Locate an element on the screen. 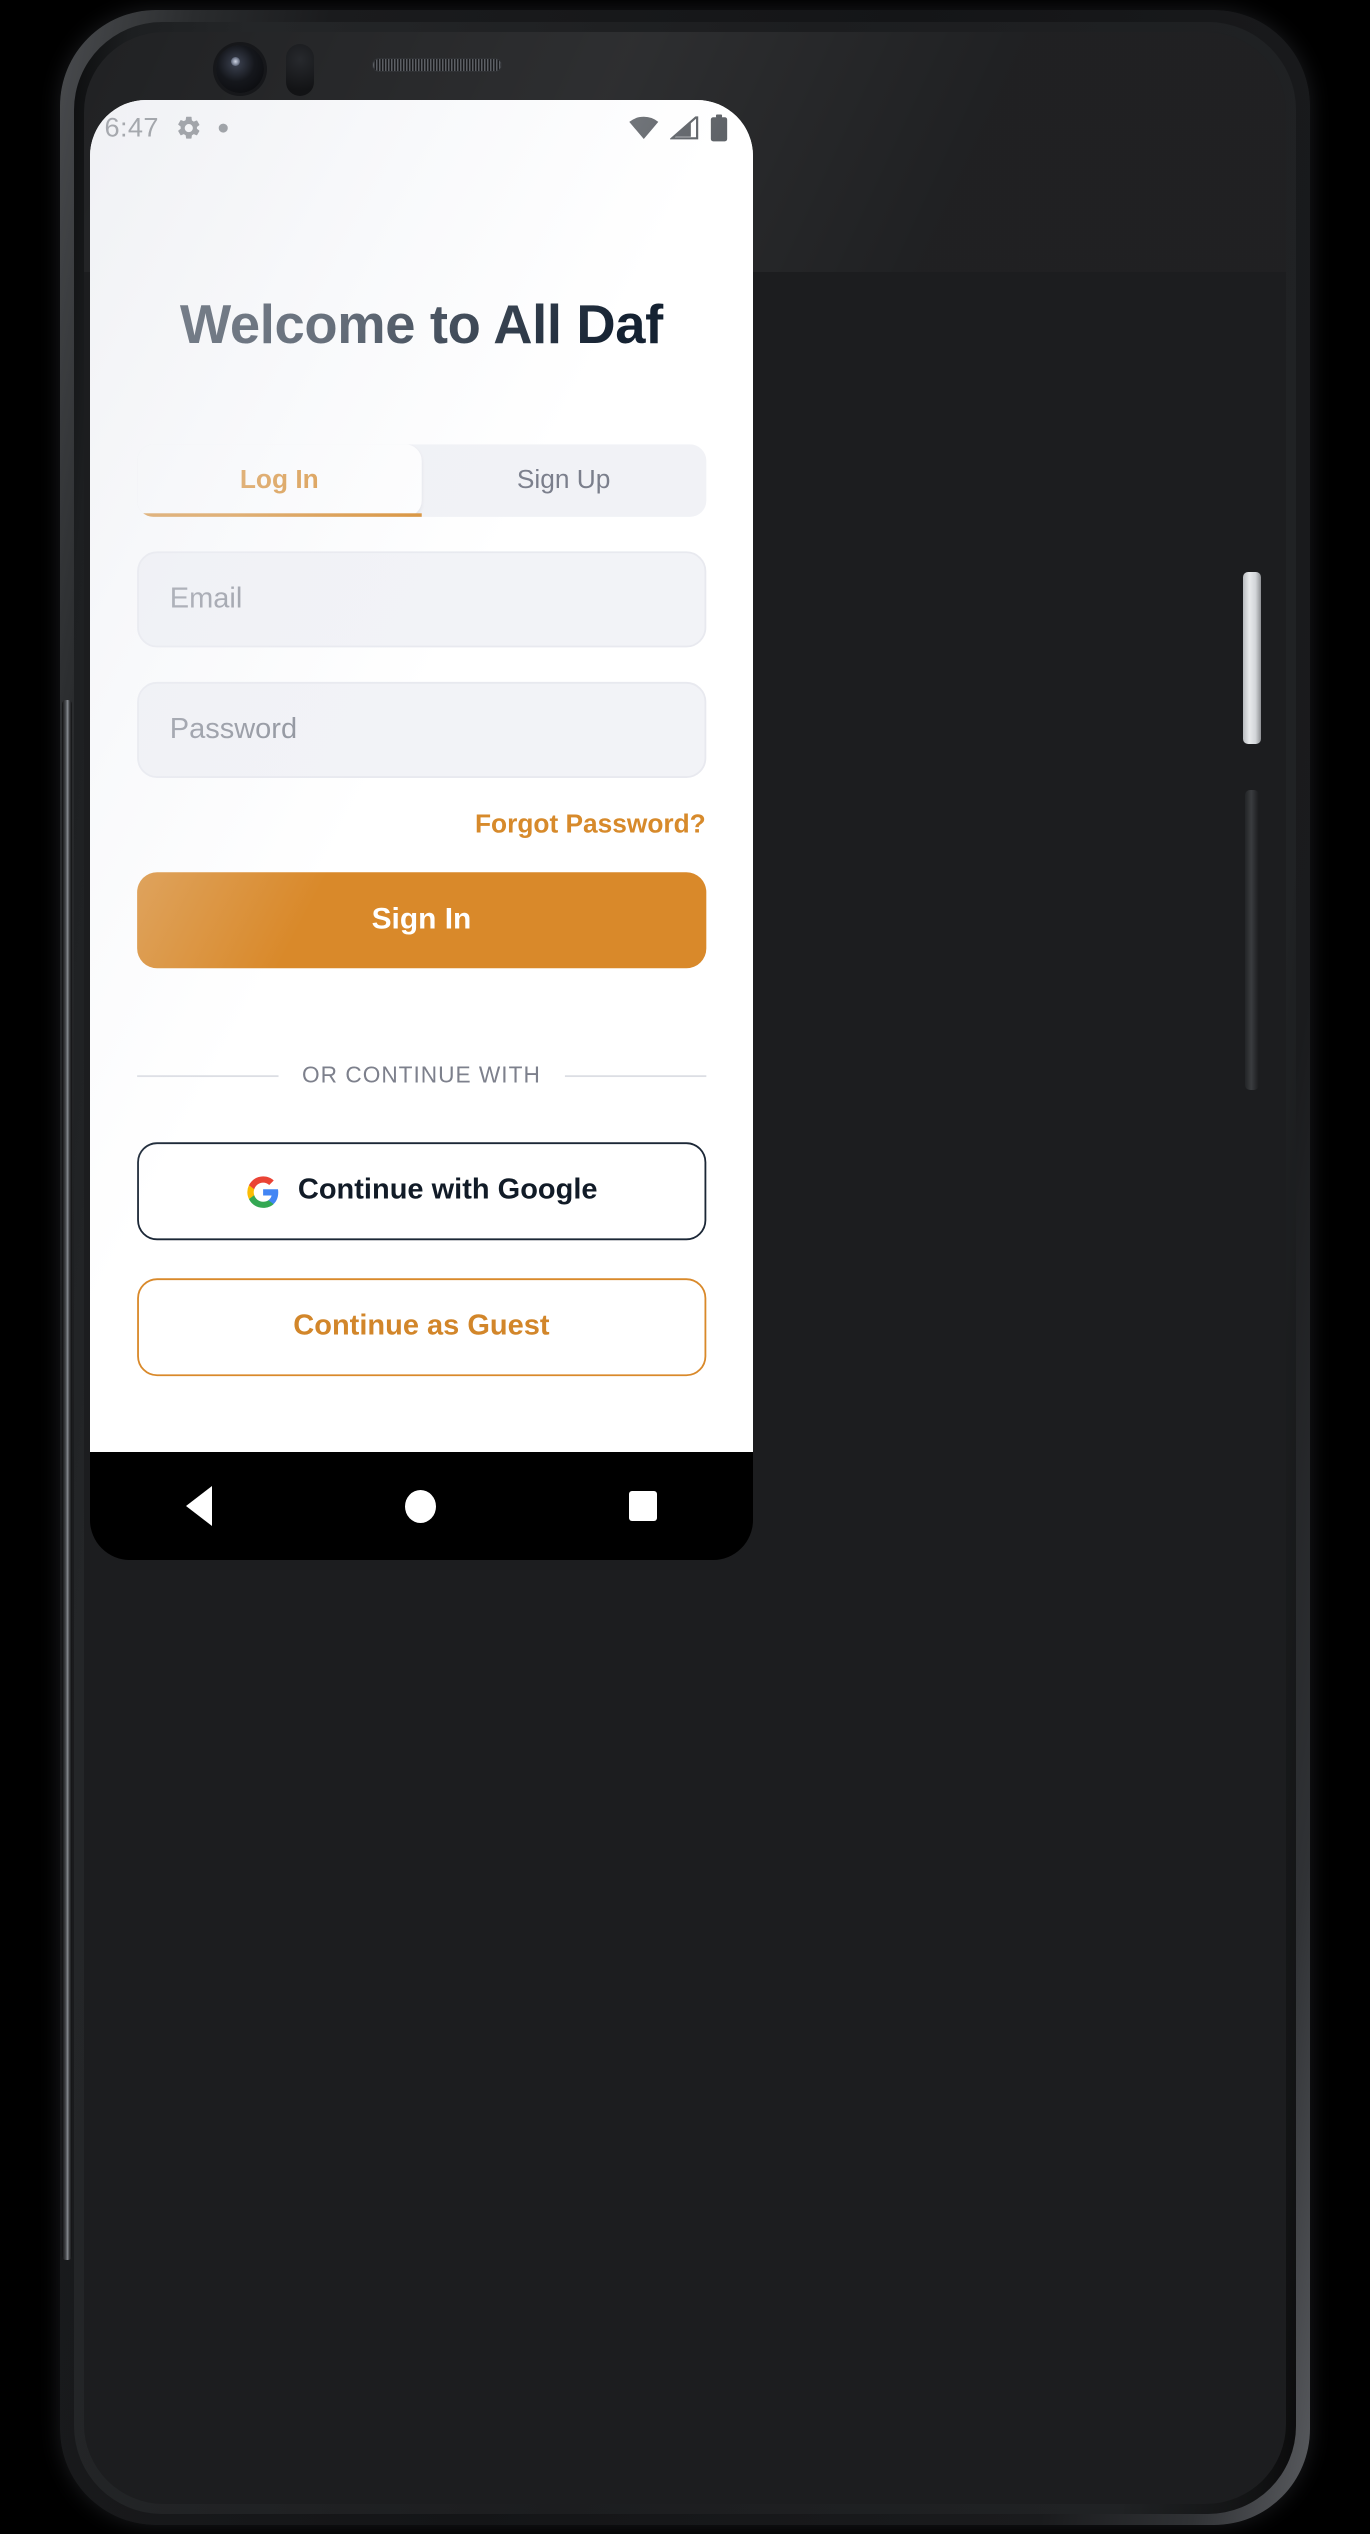  cellular-signal-icon is located at coordinates (683, 127).